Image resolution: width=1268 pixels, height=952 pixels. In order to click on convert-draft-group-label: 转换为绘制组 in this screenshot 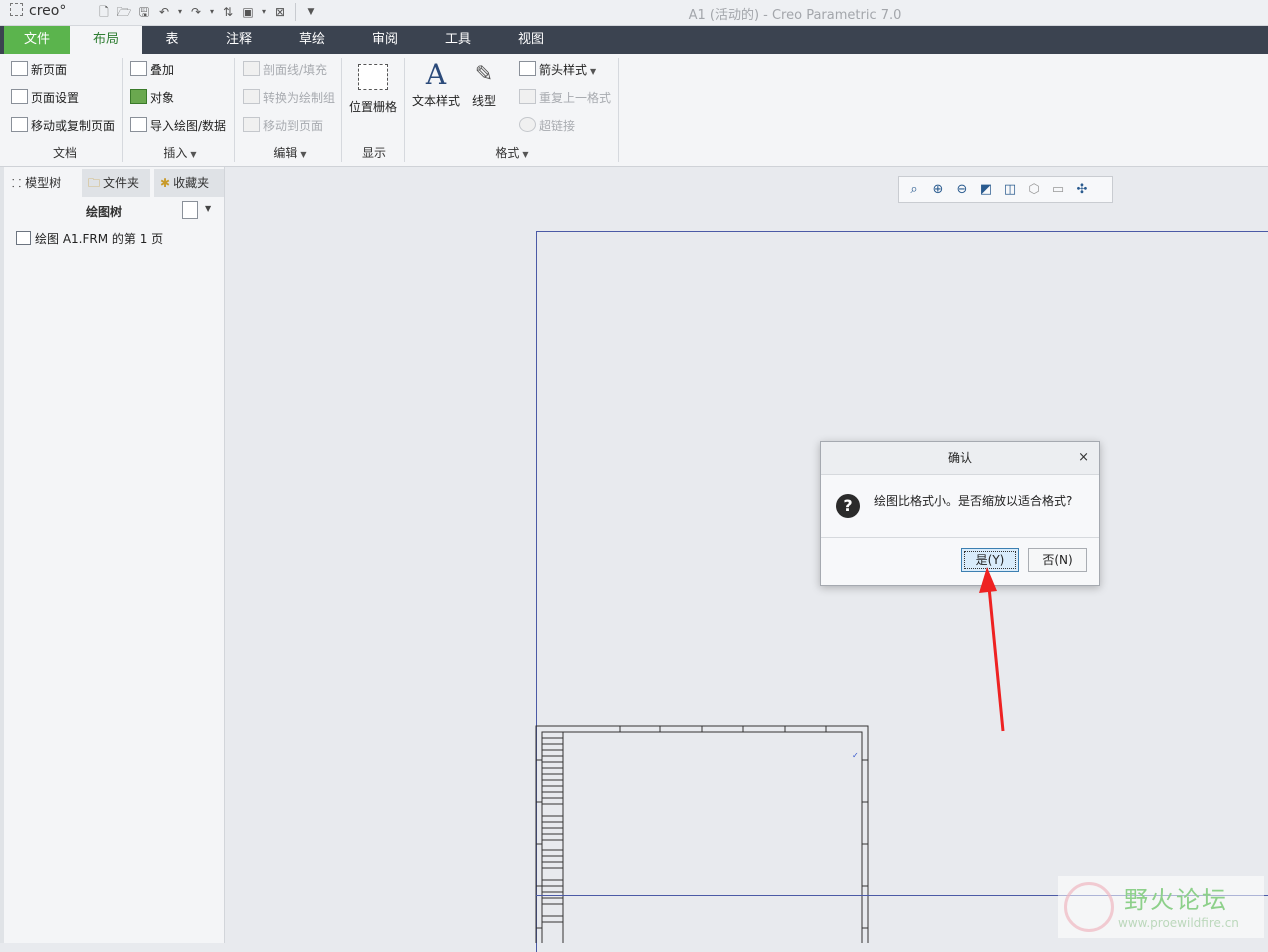, I will do `click(299, 98)`.